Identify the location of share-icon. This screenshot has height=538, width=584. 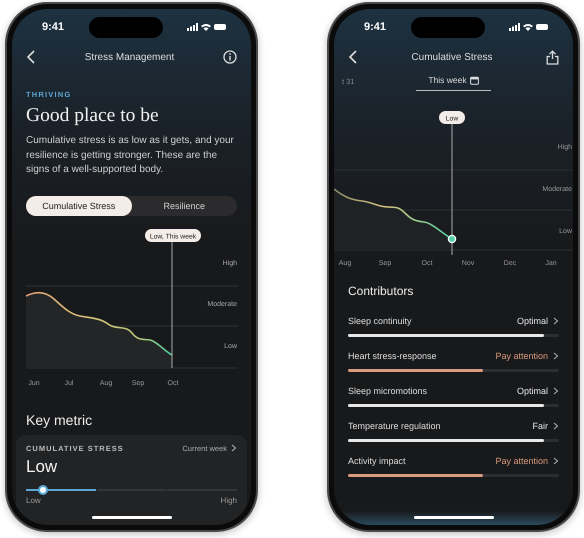
(552, 57).